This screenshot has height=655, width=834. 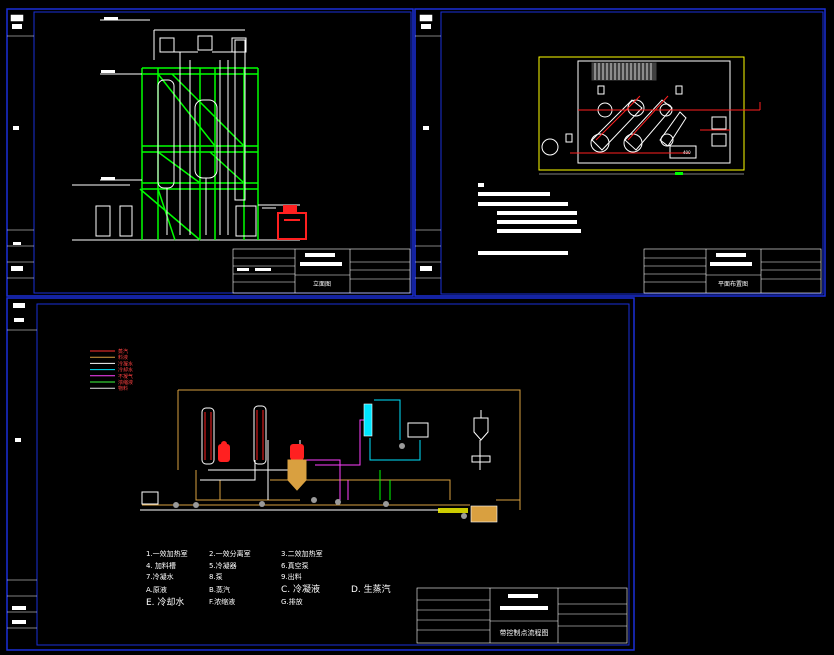 I want to click on elevation-level-marks, so click(x=109, y=98).